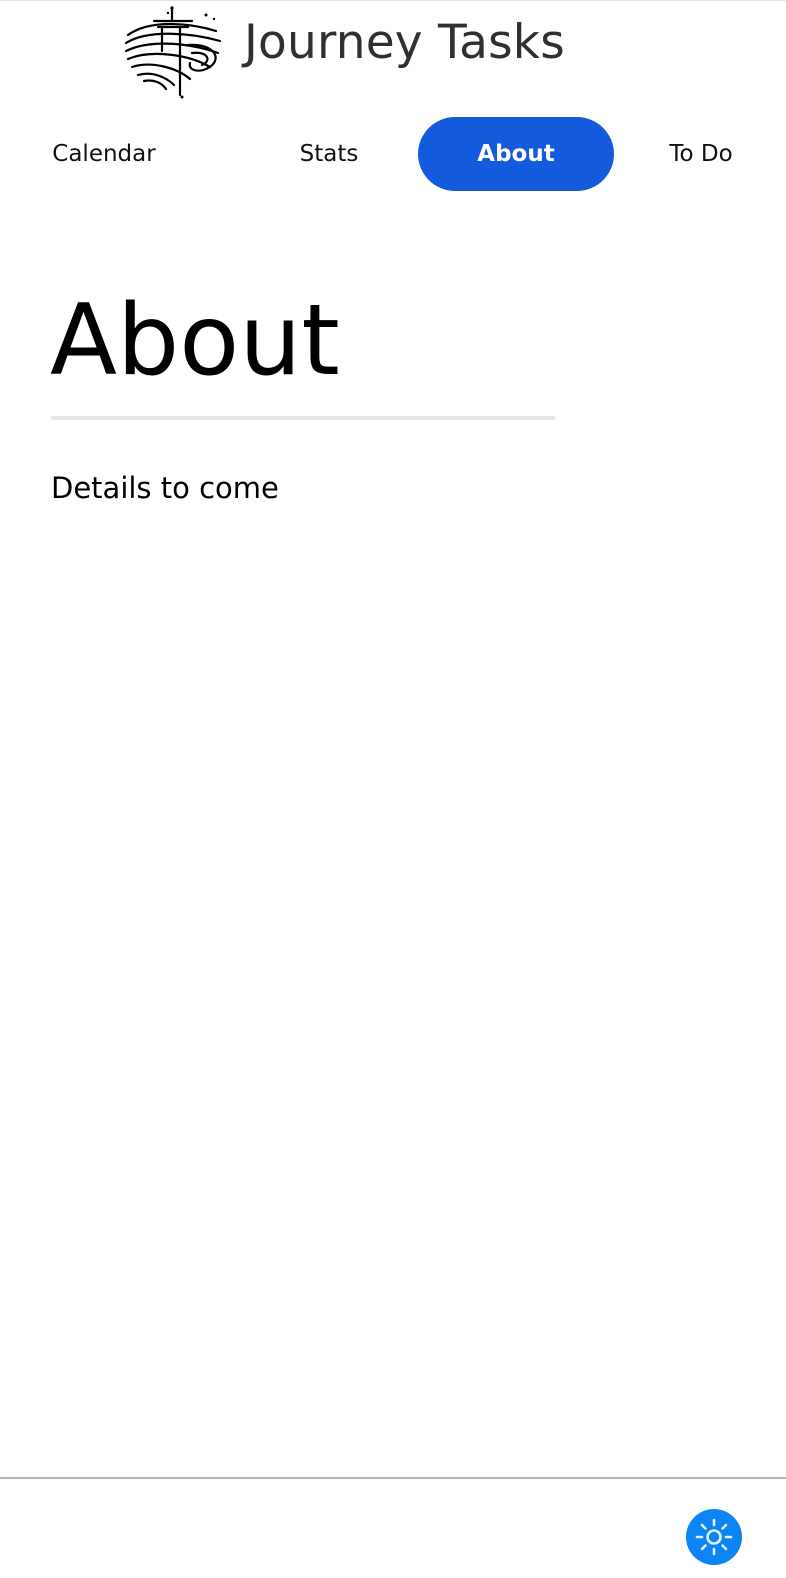 The height and width of the screenshot is (1578, 786). I want to click on sun-icon, so click(714, 1537).